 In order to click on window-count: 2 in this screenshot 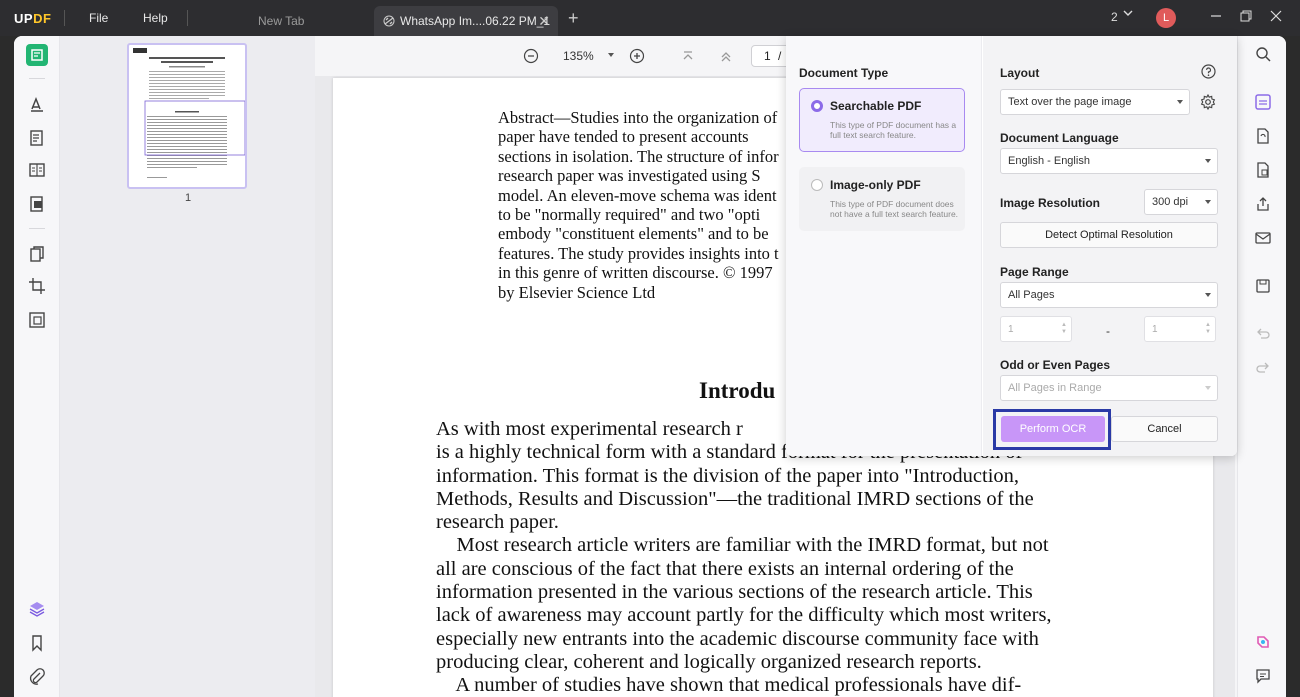, I will do `click(1114, 17)`.